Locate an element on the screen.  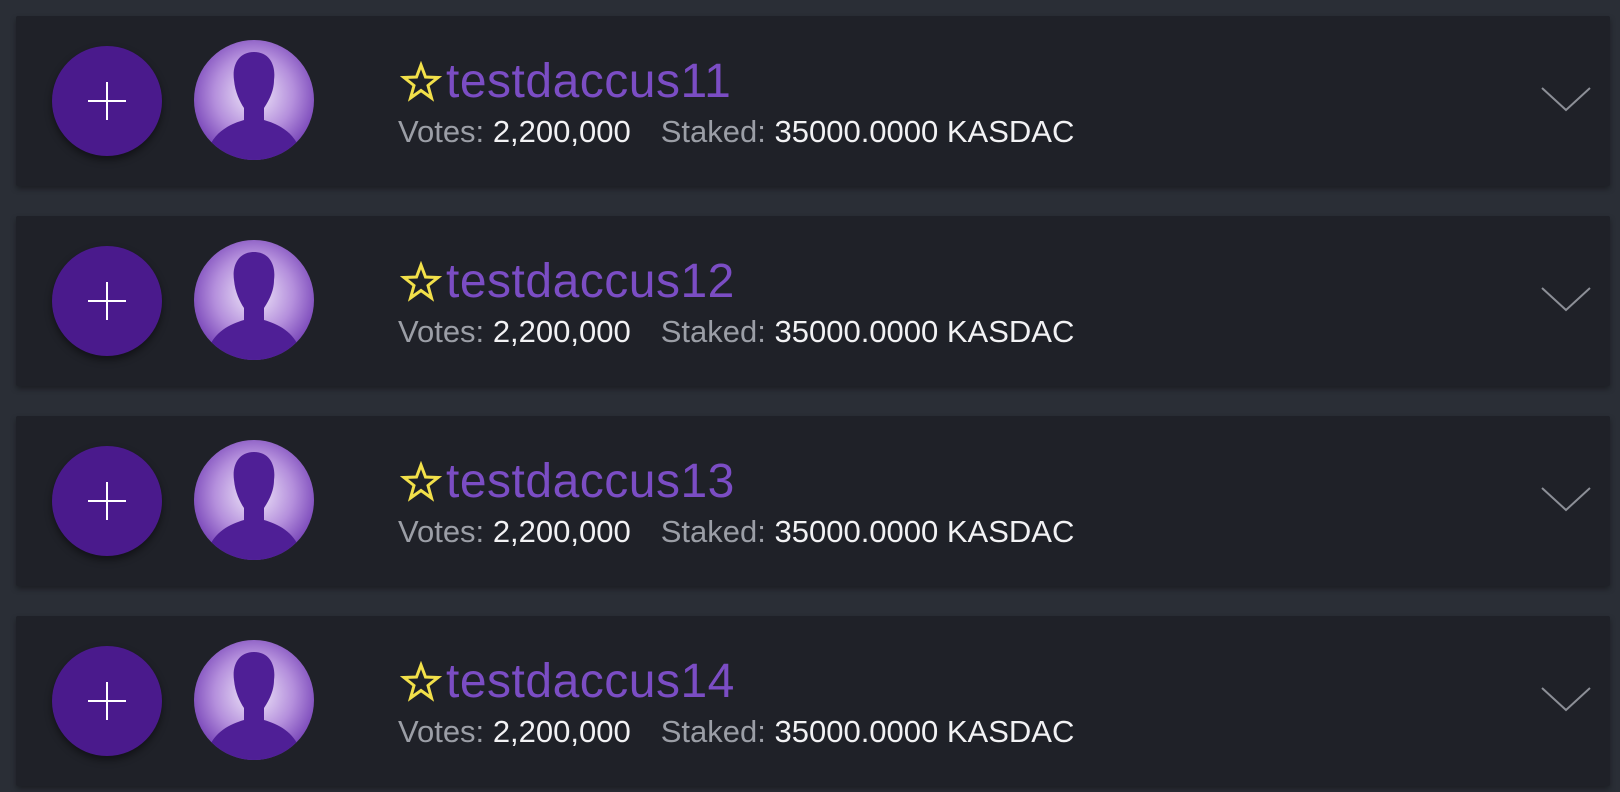
producer-name-row: testdaccus12 is located at coordinates (567, 282).